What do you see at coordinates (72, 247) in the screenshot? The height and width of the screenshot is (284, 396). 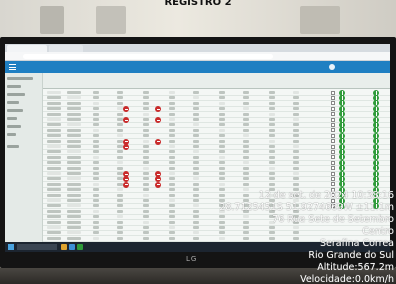 I see `browser-icon` at bounding box center [72, 247].